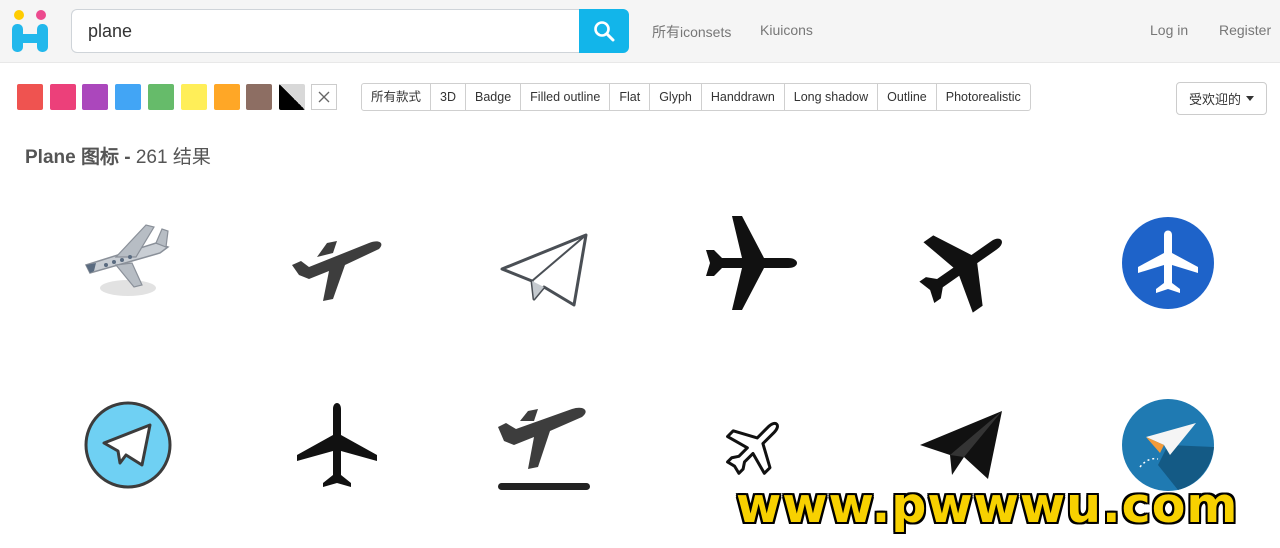  I want to click on color-swatch-yellow, so click(194, 97).